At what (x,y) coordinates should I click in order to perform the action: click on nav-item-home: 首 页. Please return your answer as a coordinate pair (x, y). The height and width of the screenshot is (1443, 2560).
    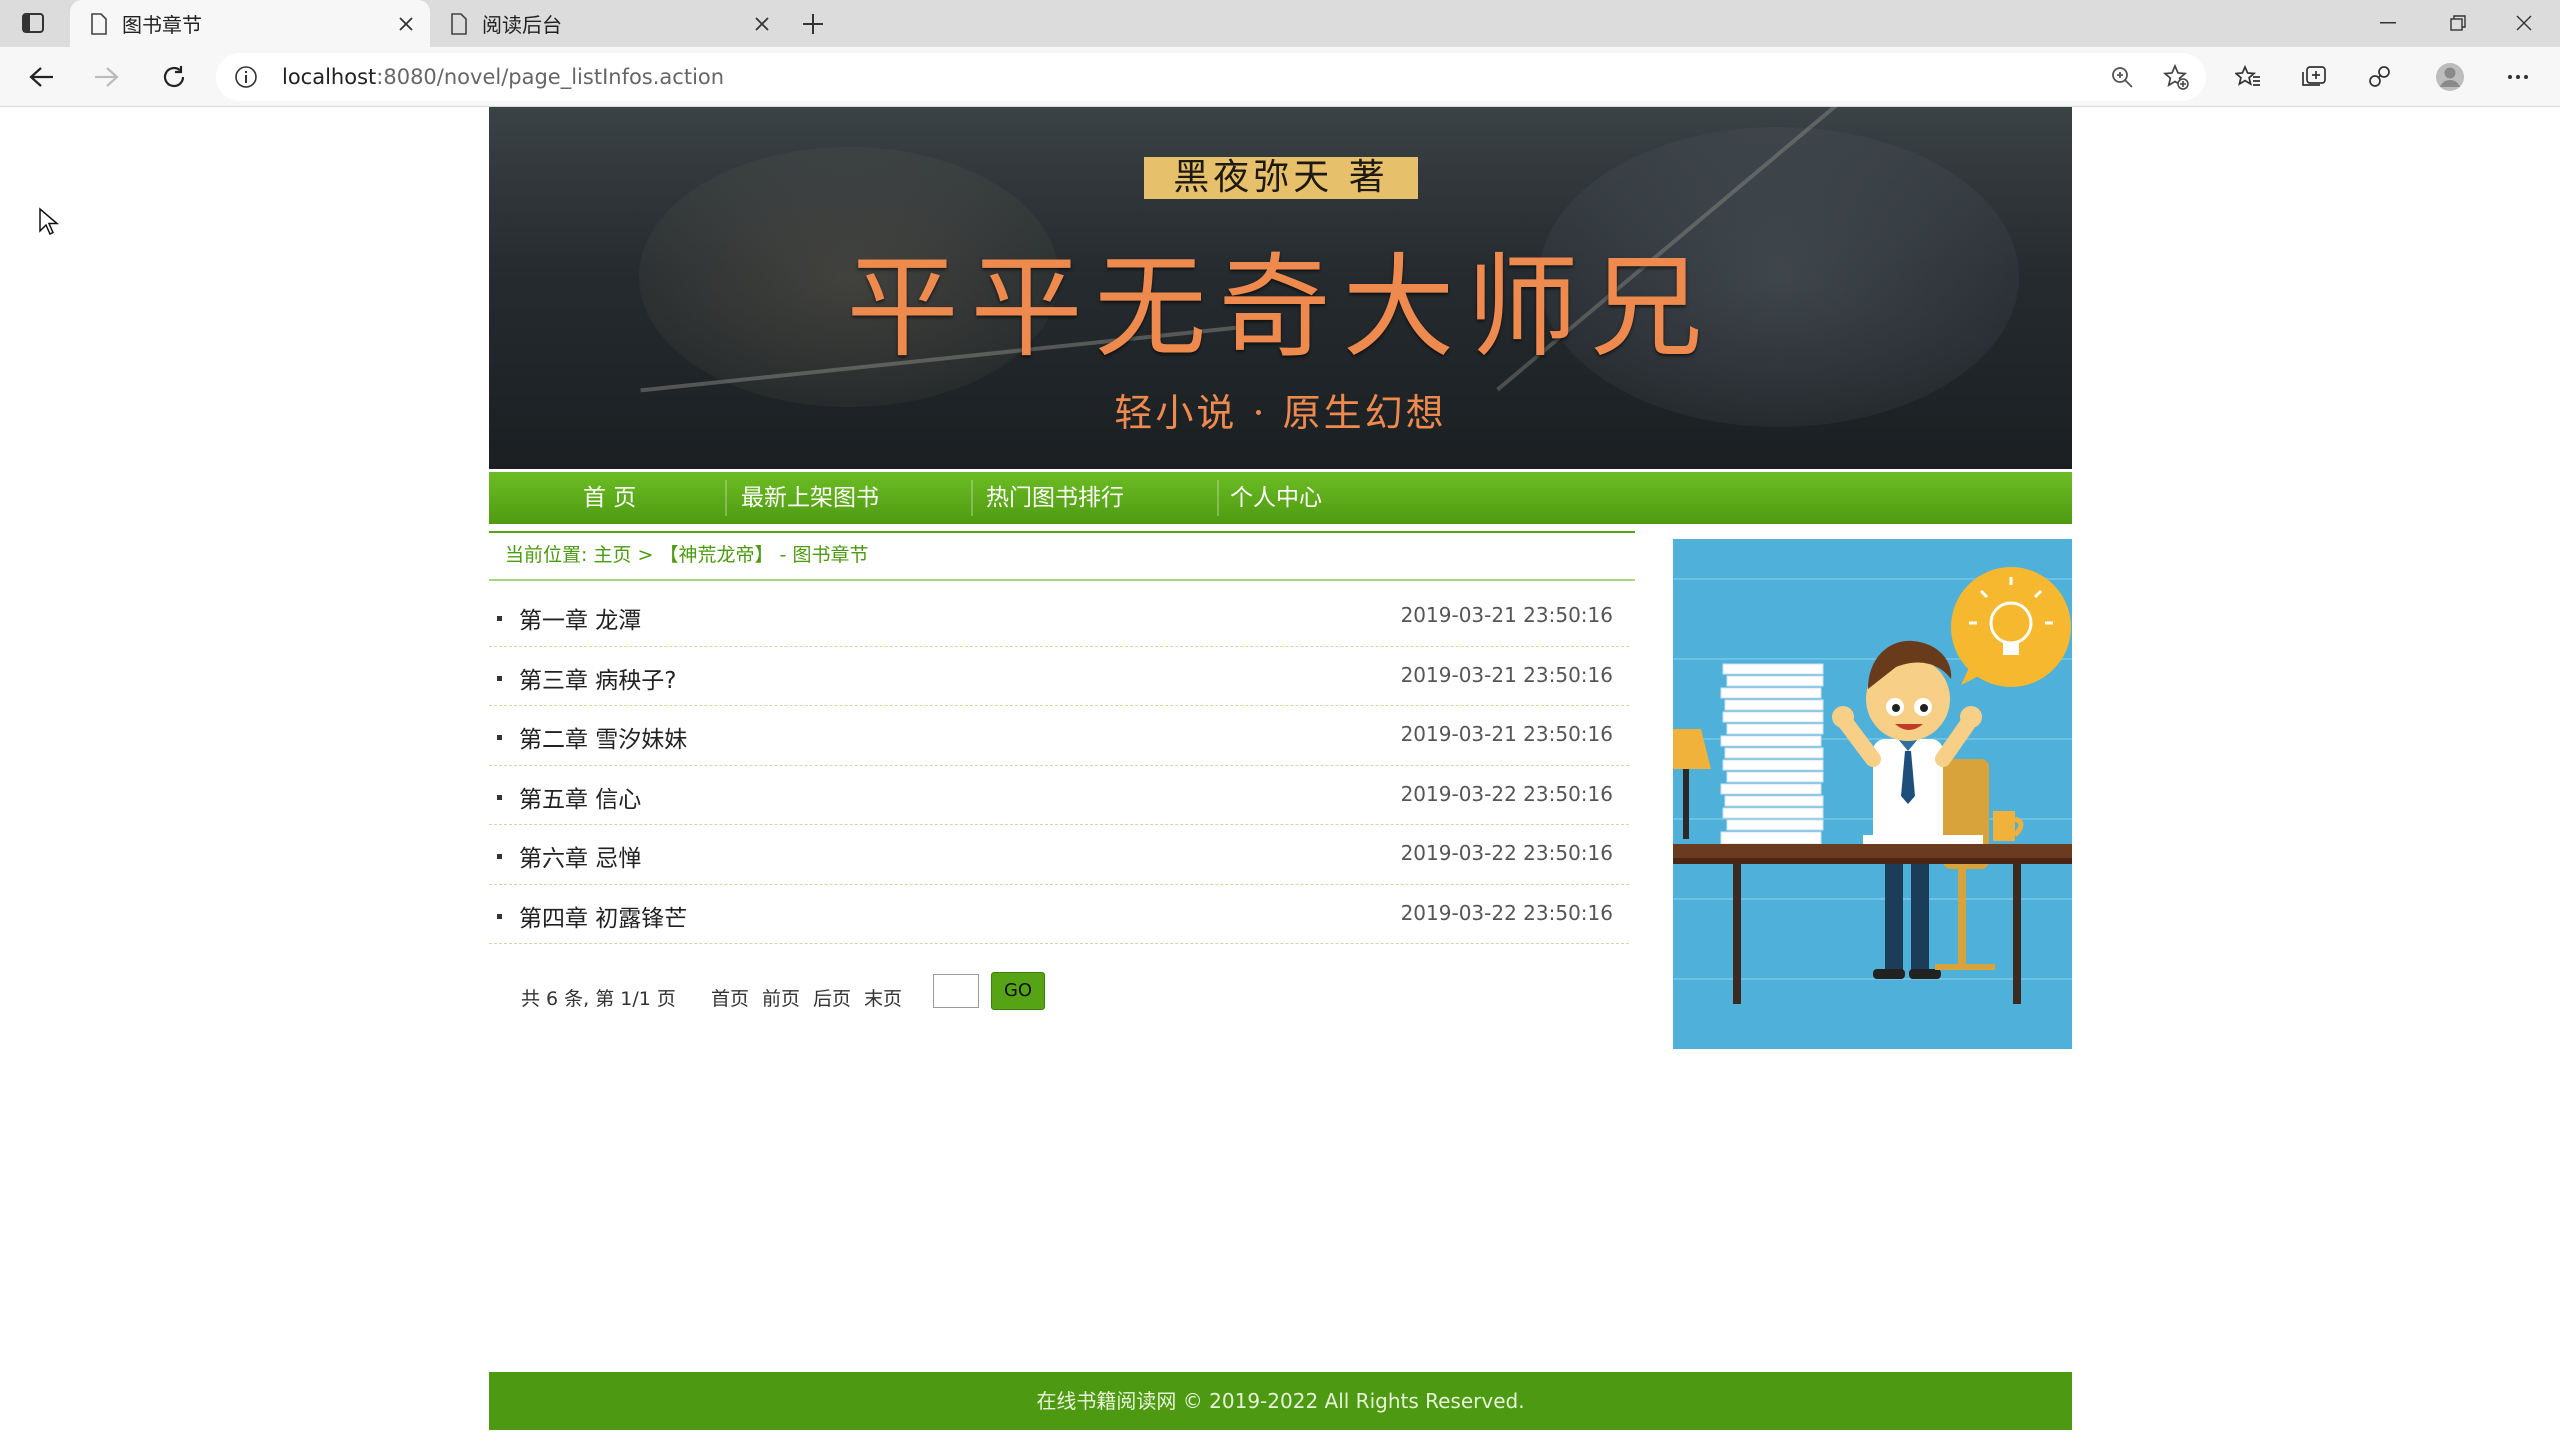
    Looking at the image, I should click on (609, 498).